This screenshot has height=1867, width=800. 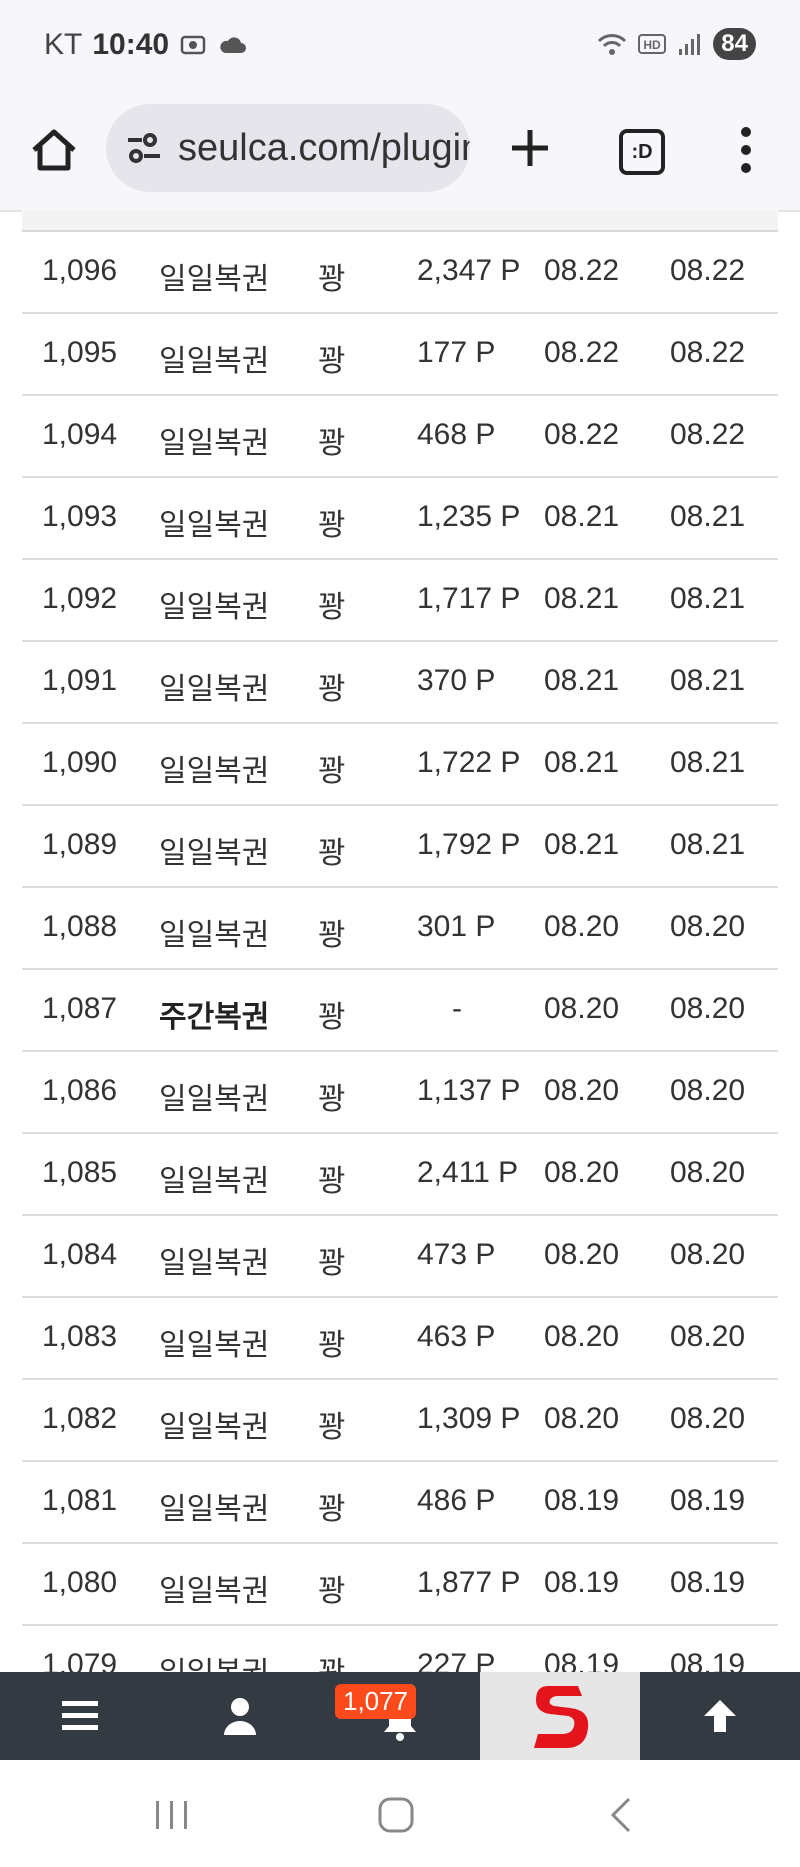 I want to click on table-row: 1,087 주간복권 꽝 - 08.20 08.20, so click(x=400, y=1011).